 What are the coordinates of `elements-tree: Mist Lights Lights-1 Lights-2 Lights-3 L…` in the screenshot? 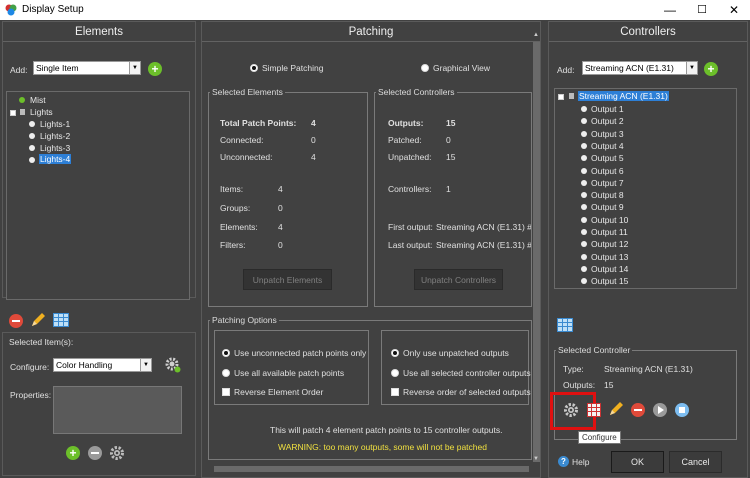 It's located at (98, 195).